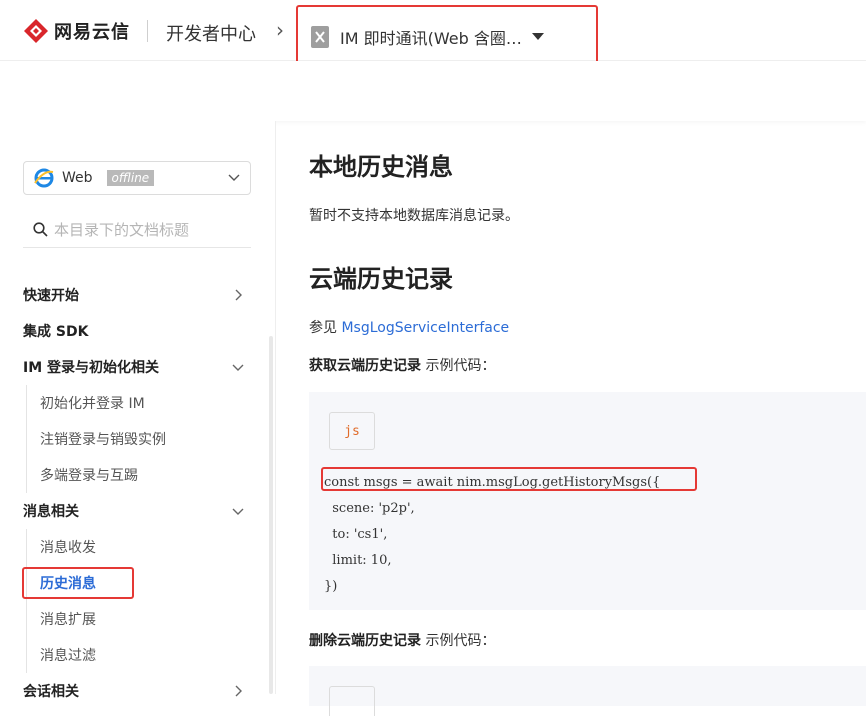 Image resolution: width=866 pixels, height=716 pixels. Describe the element at coordinates (89, 476) in the screenshot. I see `sidebar-item-label: 多端登录与互踢` at that location.